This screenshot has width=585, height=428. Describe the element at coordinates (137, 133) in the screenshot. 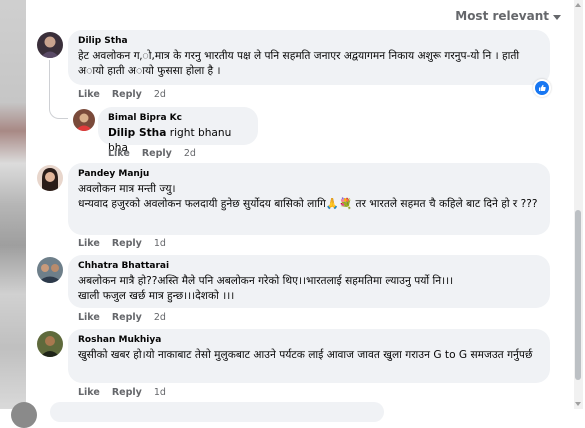

I see `mention-link: Dilip Stha` at that location.